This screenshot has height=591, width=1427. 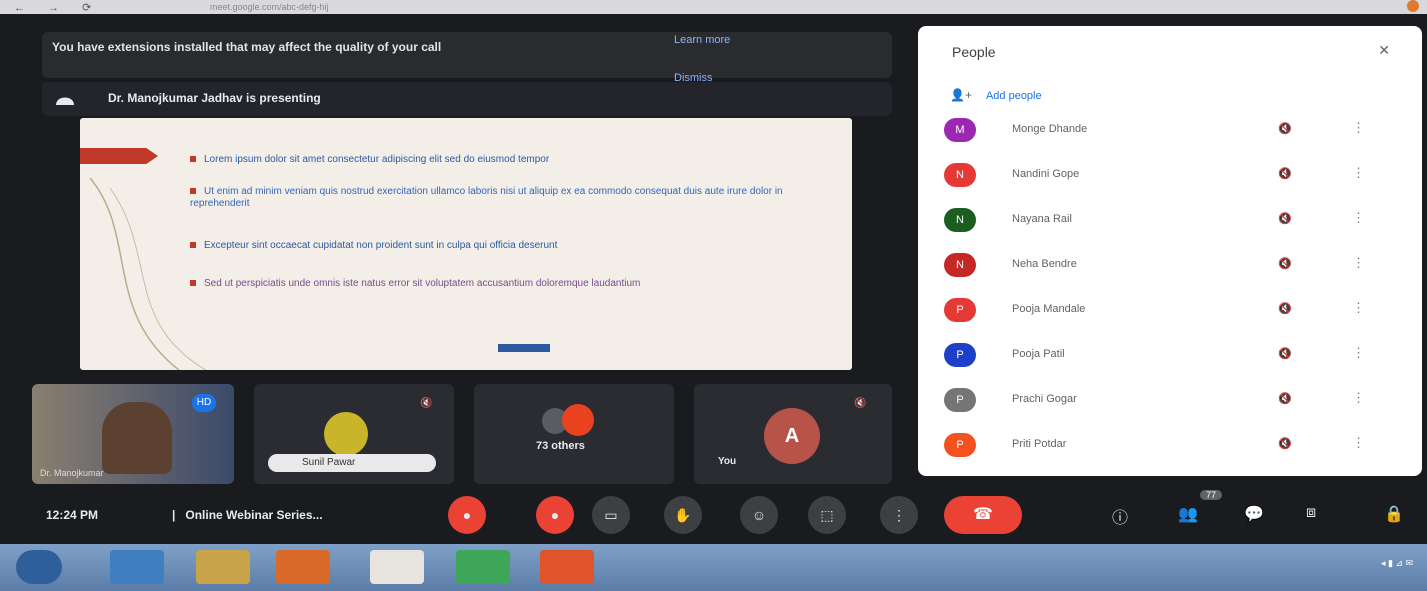 What do you see at coordinates (483, 567) in the screenshot?
I see `taskbar-app-icon` at bounding box center [483, 567].